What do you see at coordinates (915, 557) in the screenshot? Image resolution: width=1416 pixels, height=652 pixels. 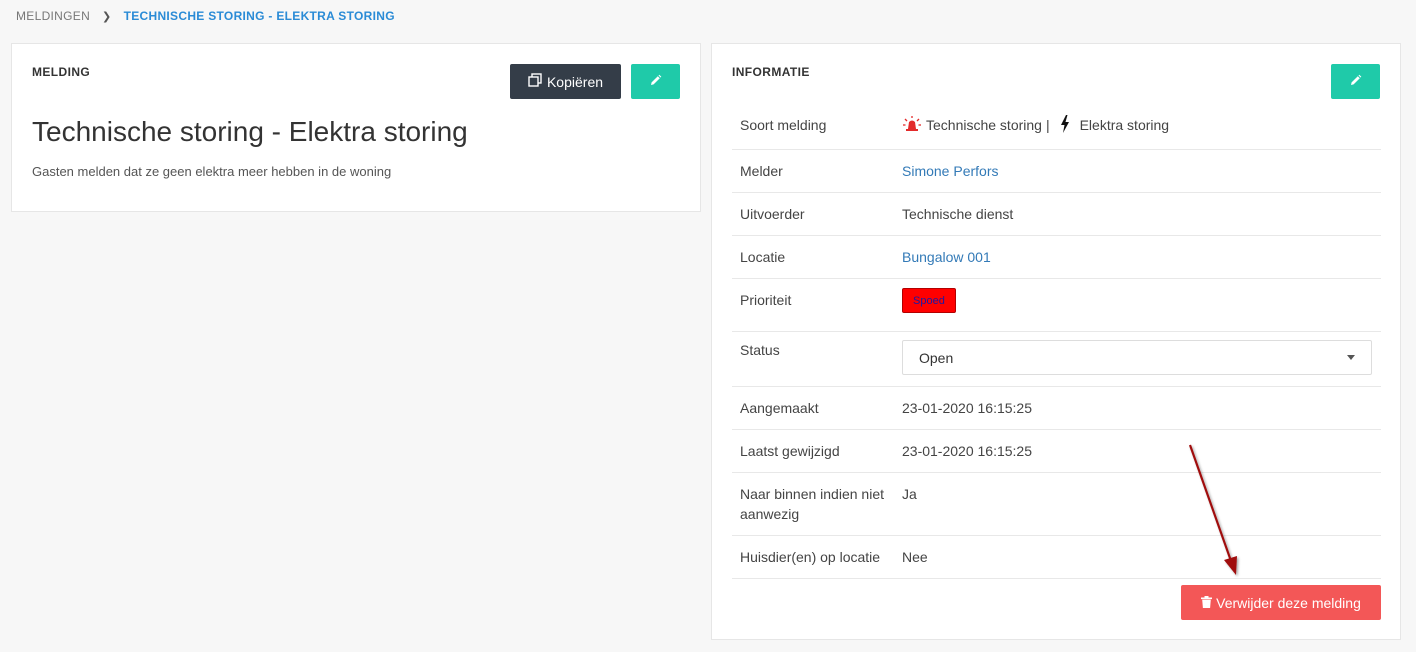 I see `info-value: Nee` at bounding box center [915, 557].